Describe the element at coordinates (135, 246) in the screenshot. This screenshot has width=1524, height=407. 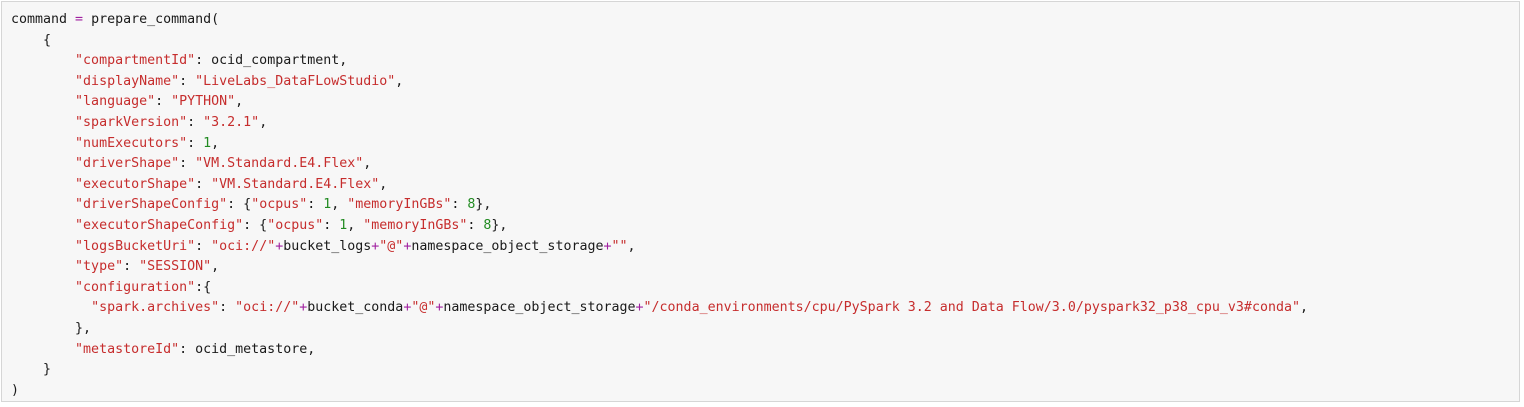
I see `code-string-token: "logsBucketUri"` at that location.